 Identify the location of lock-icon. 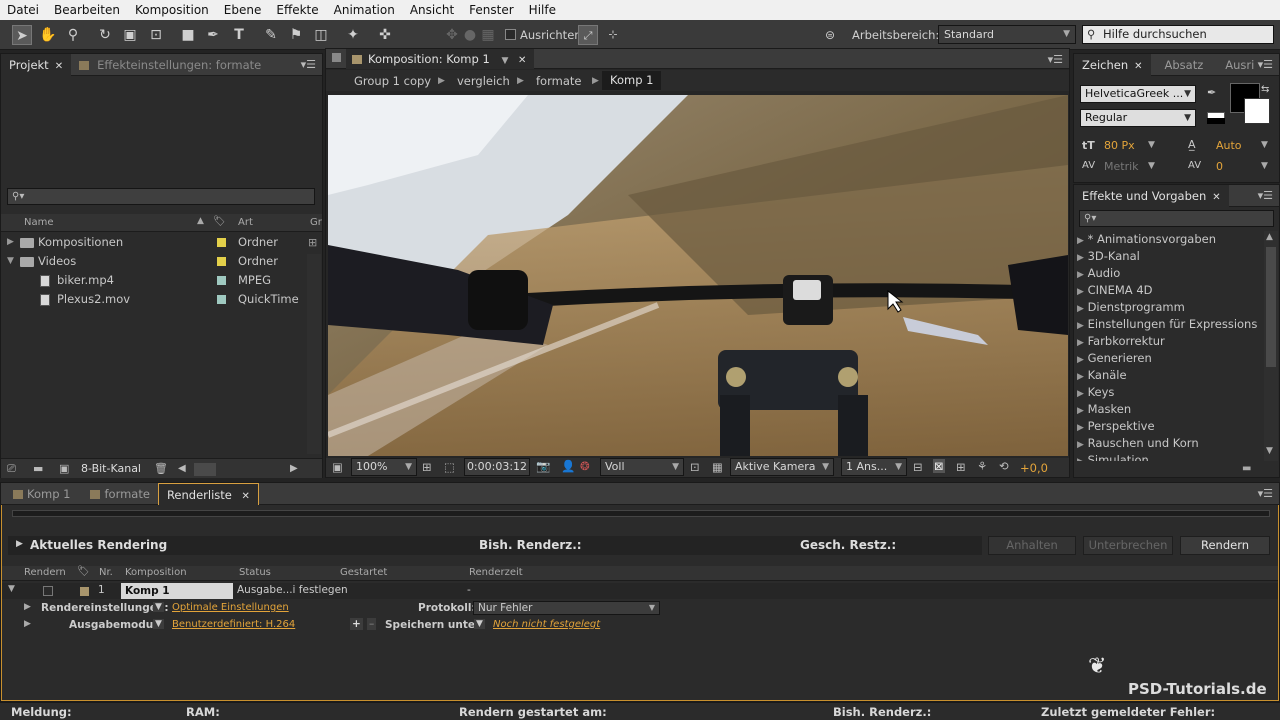
(336, 57).